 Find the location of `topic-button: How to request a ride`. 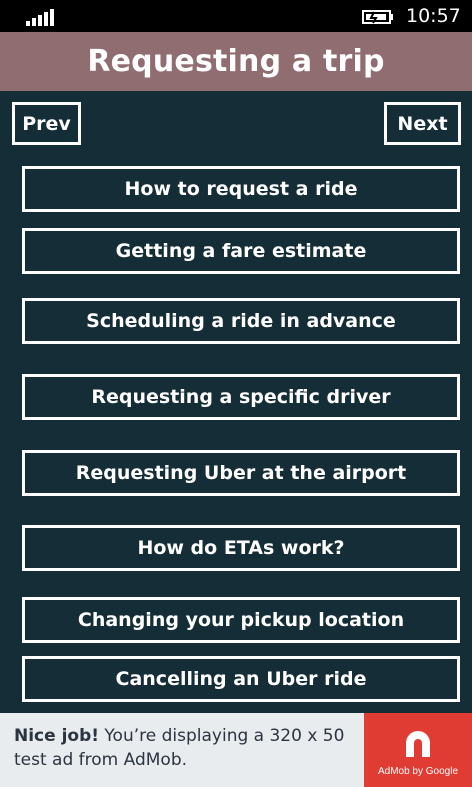

topic-button: How to request a ride is located at coordinates (241, 189).